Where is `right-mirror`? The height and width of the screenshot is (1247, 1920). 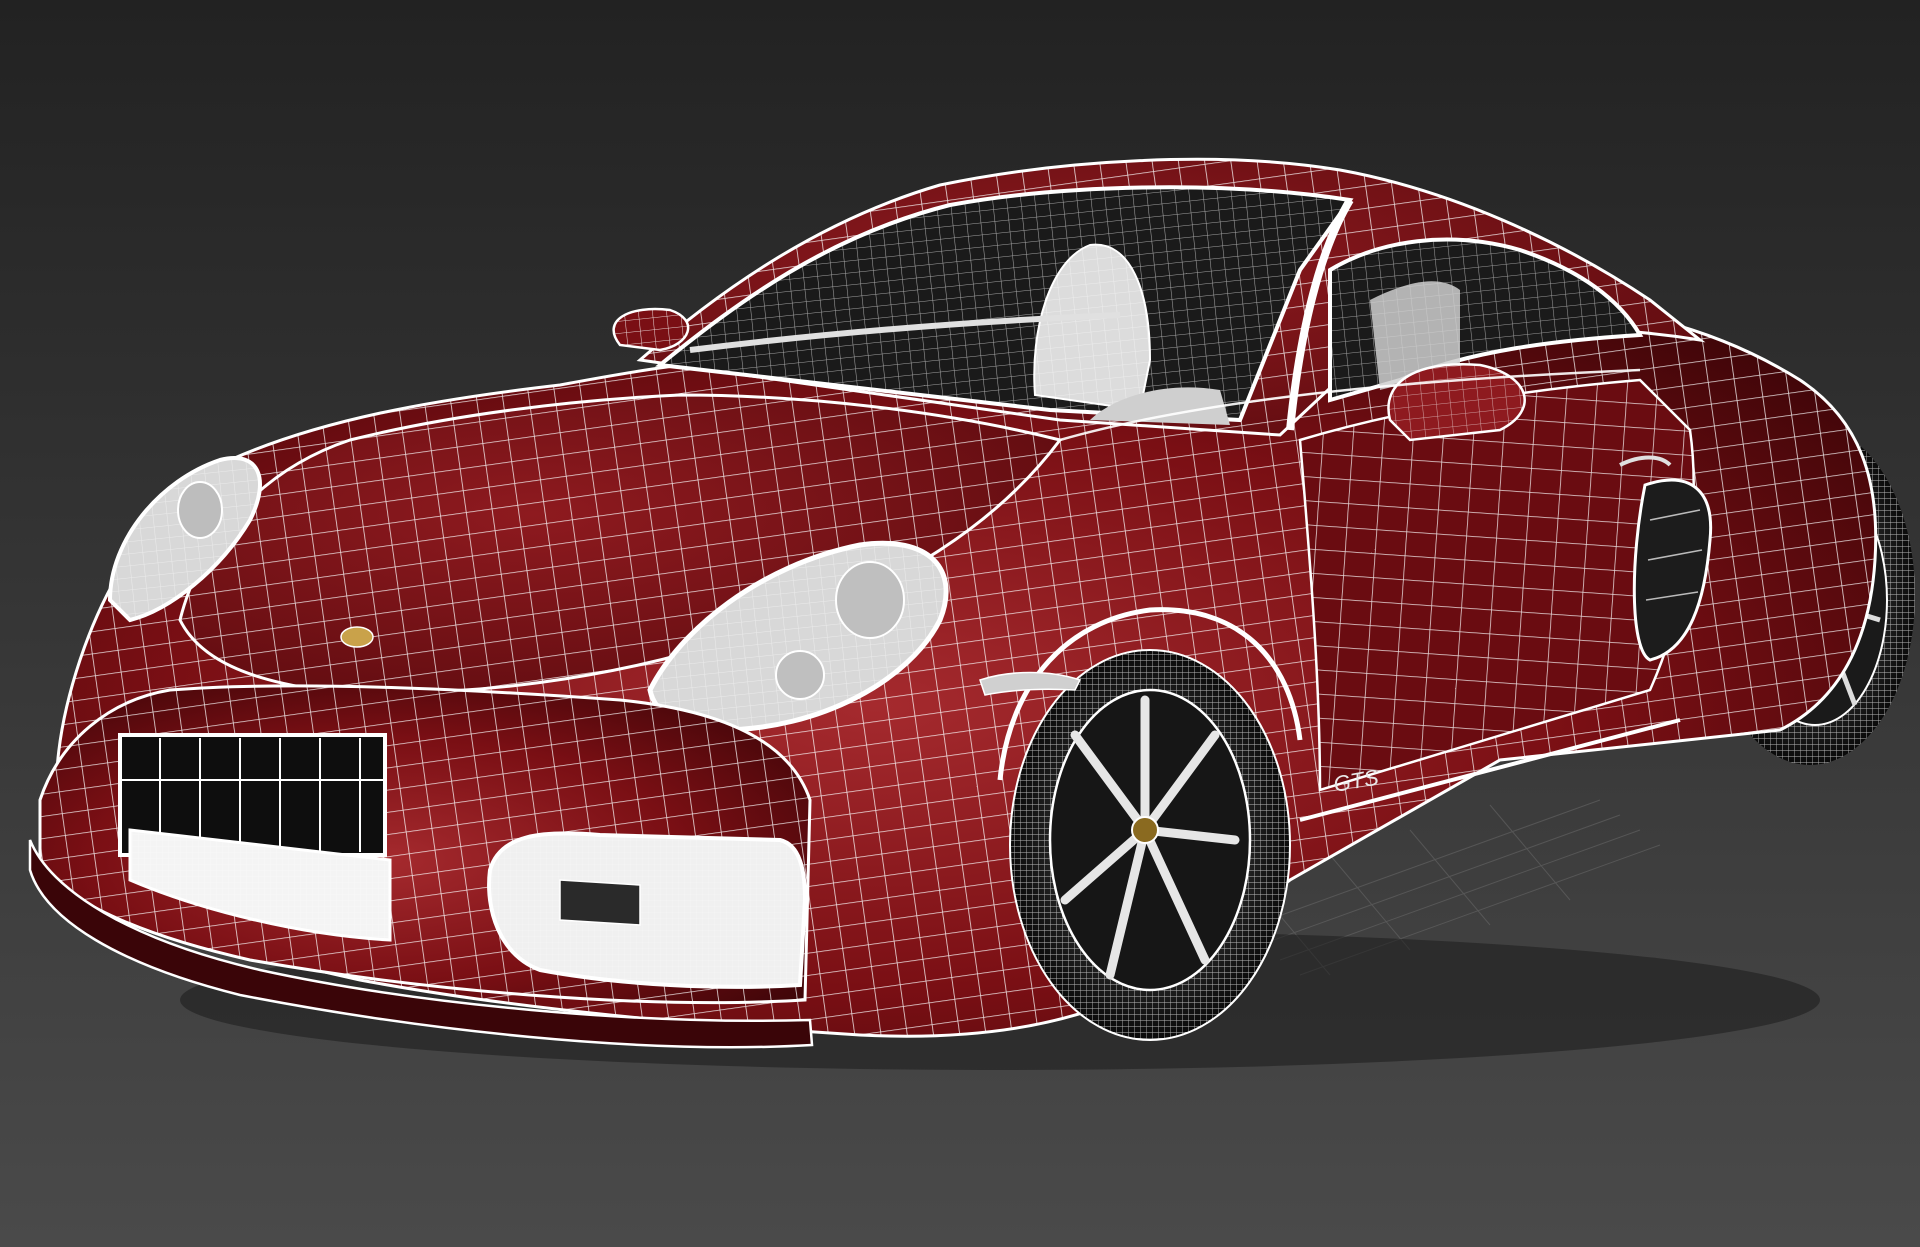
right-mirror is located at coordinates (1456, 402).